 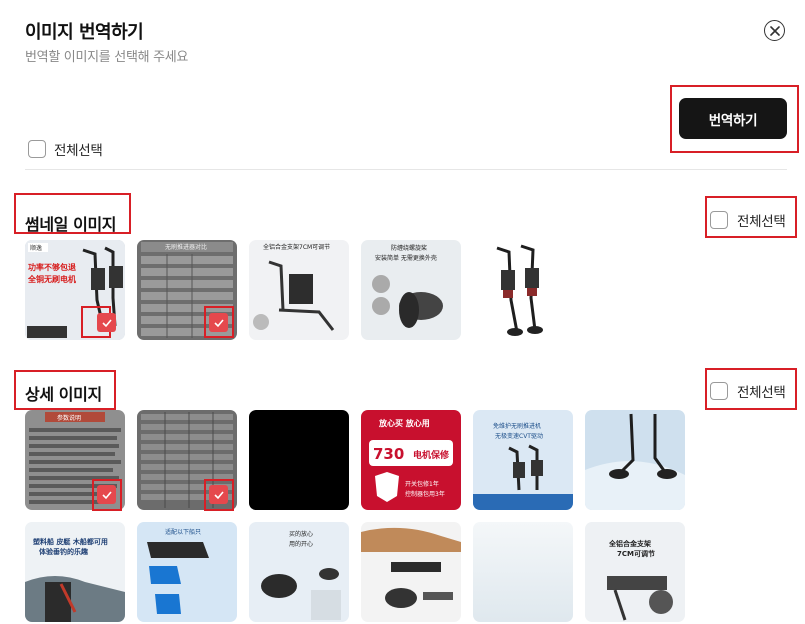 I want to click on detail-image-4: 放心买 放心用 730 电机保修 开关包修1年 控制器包用3年, so click(x=411, y=460).